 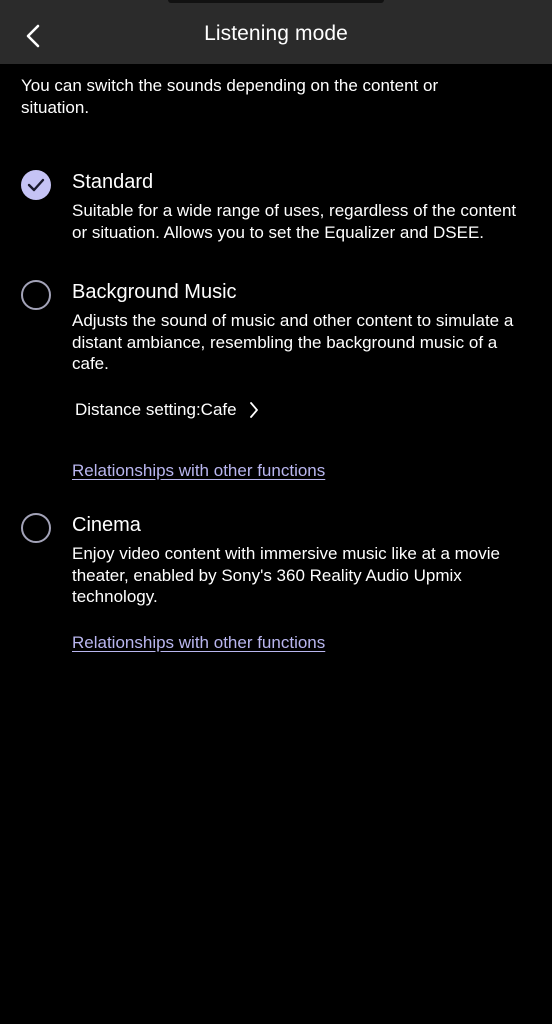 I want to click on distance-setting-button: Distance setting:Cafe, so click(x=167, y=410).